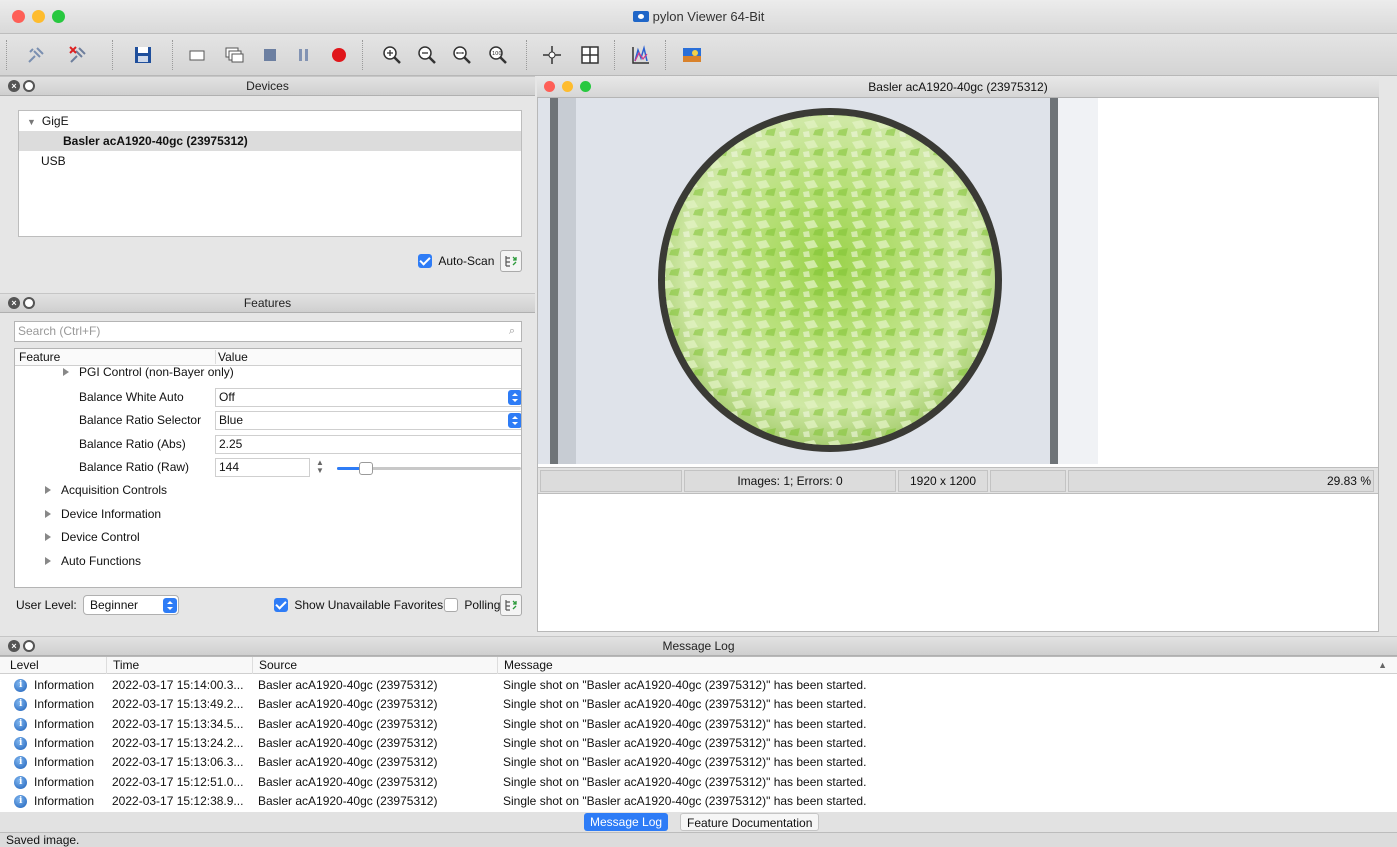 The image size is (1397, 847). Describe the element at coordinates (78, 55) in the screenshot. I see `close-device-icon` at that location.